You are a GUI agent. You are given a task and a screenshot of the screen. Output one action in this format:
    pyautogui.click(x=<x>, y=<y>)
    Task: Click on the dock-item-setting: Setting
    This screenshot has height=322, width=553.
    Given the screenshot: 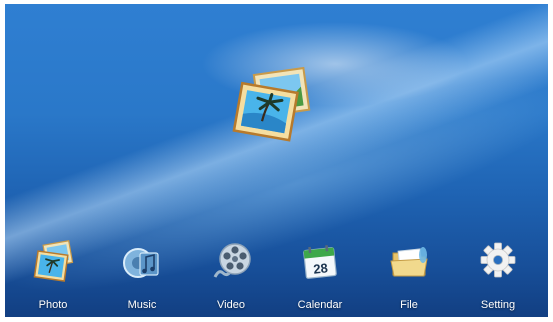 What is the action you would take?
    pyautogui.click(x=498, y=275)
    